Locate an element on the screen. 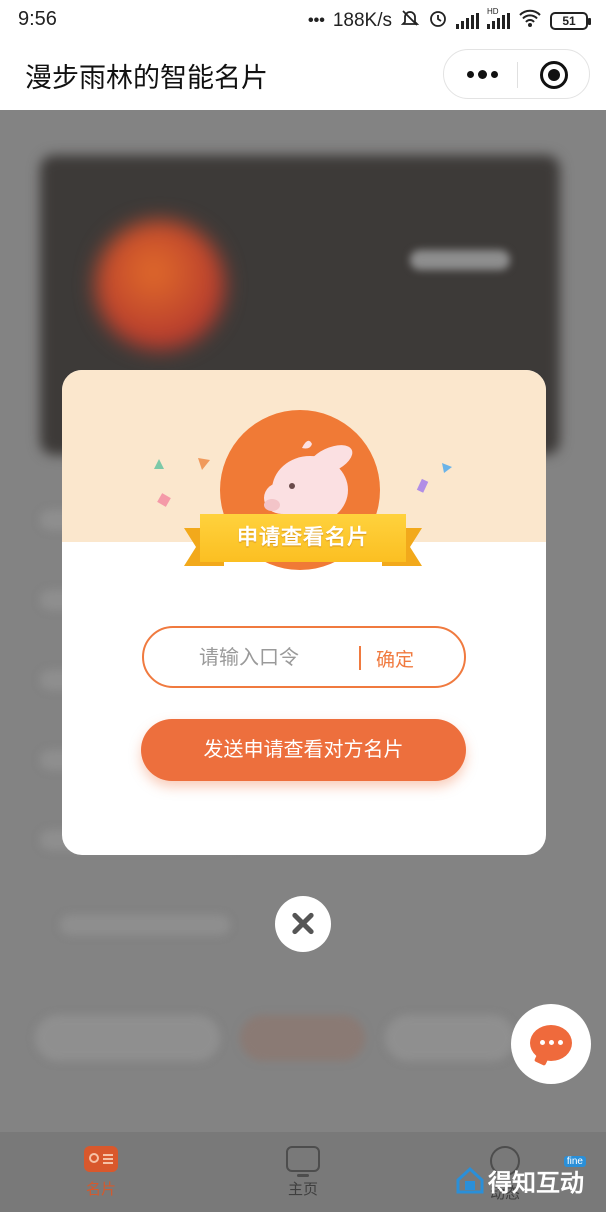  home-tv-icon is located at coordinates (303, 1161).